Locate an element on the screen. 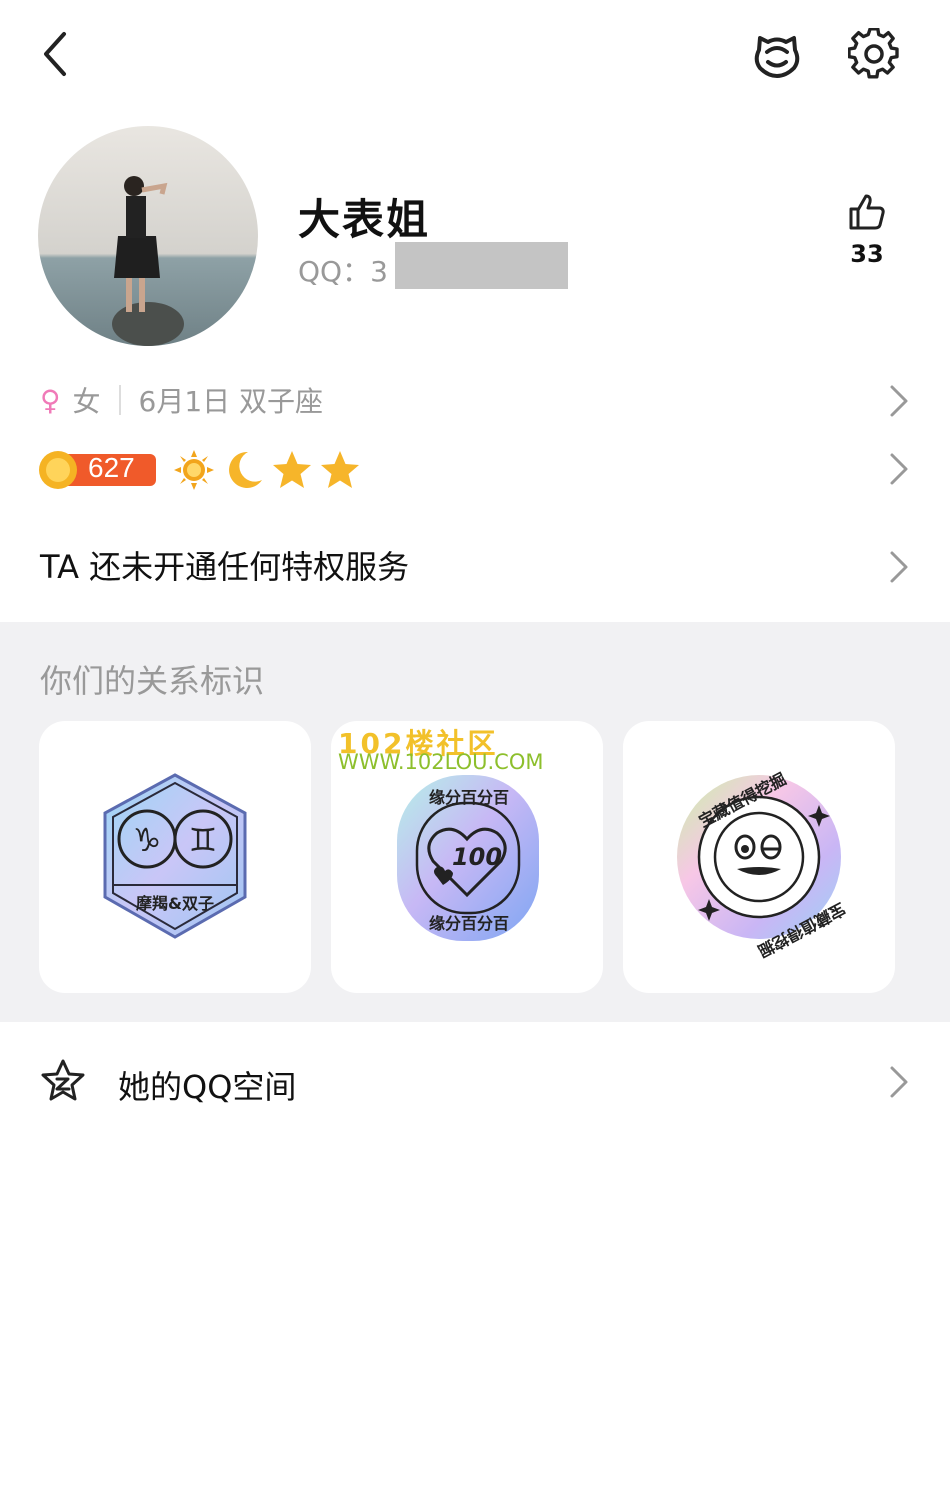 This screenshot has width=950, height=1500. relationship-title: 你们的关系标识 is located at coordinates (152, 681).